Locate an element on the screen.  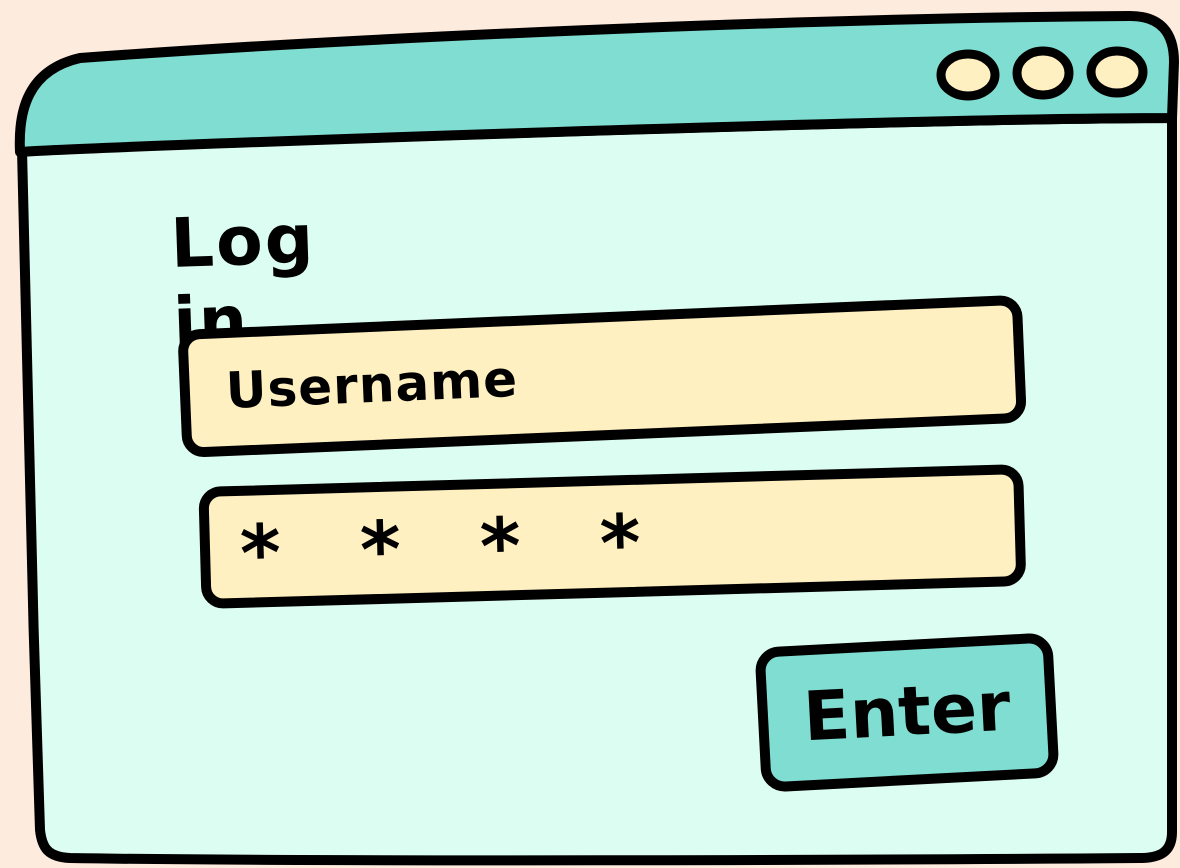
window-controls is located at coordinates (1042, 73).